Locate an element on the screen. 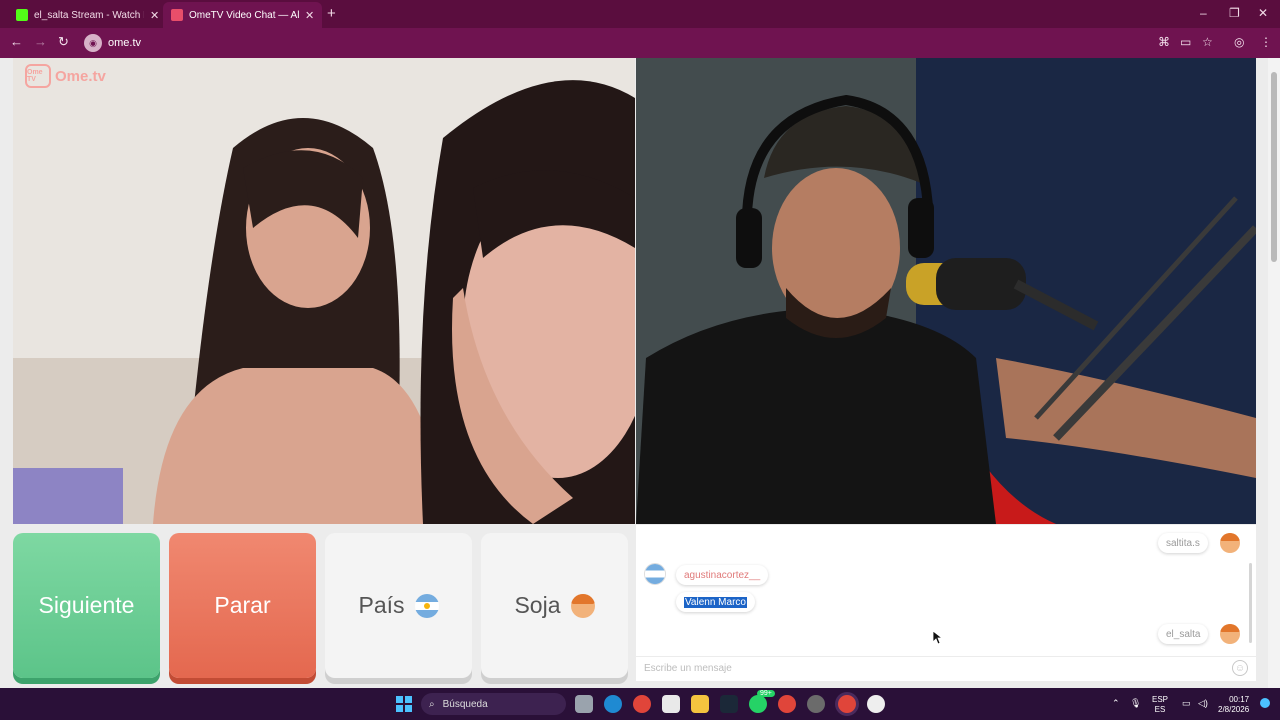 Image resolution: width=1280 pixels, height=720 pixels. profile-icon: ◎ is located at coordinates (1239, 42).